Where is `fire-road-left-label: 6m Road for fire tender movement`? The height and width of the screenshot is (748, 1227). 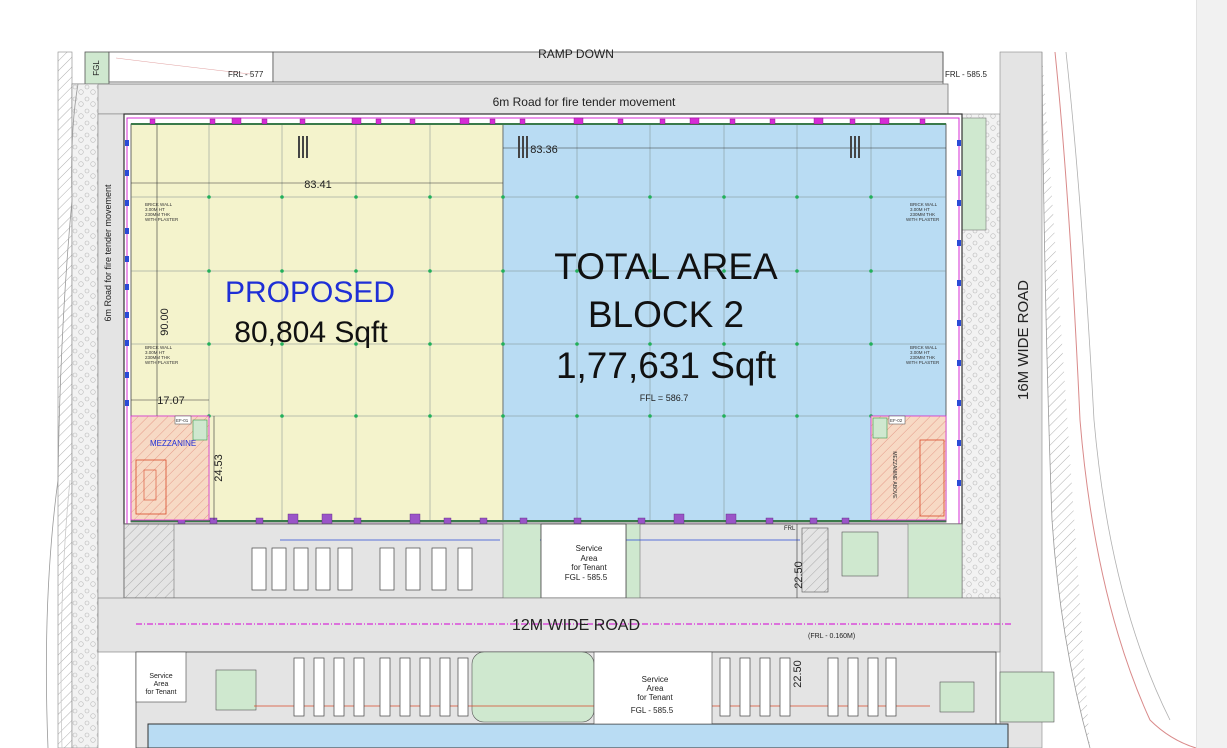
fire-road-left-label: 6m Road for fire tender movement is located at coordinates (108, 253).